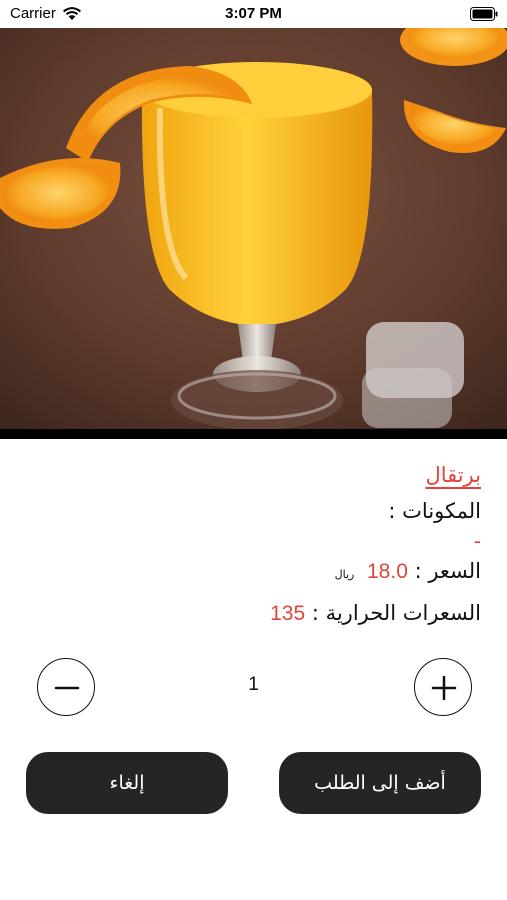  I want to click on ingredients-label: المكونات :, so click(434, 511).